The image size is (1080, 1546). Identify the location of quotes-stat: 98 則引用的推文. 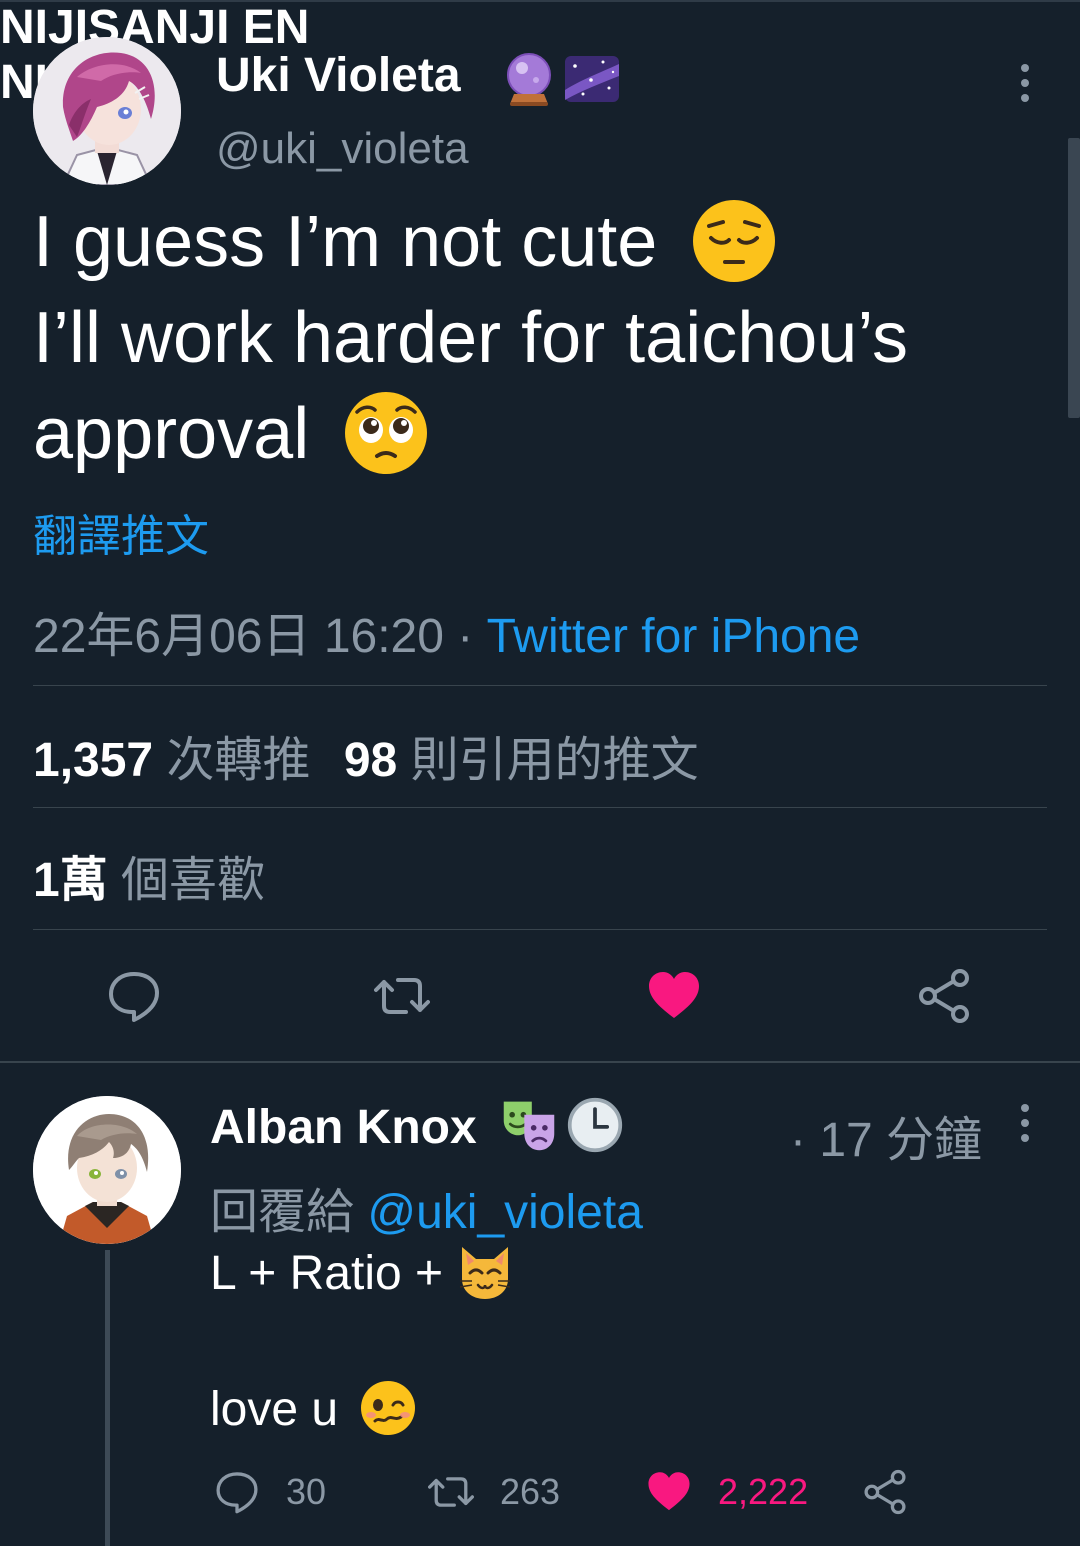
(521, 760).